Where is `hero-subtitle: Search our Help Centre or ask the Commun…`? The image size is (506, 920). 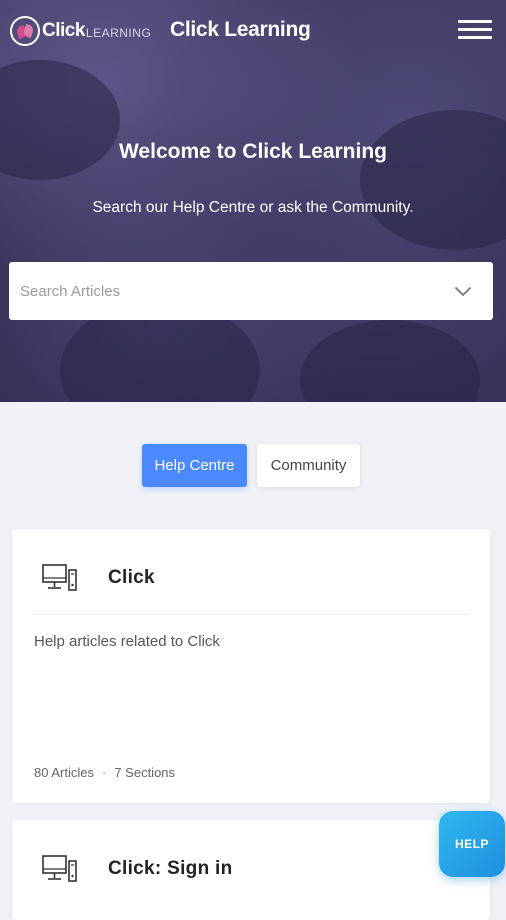 hero-subtitle: Search our Help Centre or ask the Commun… is located at coordinates (253, 207).